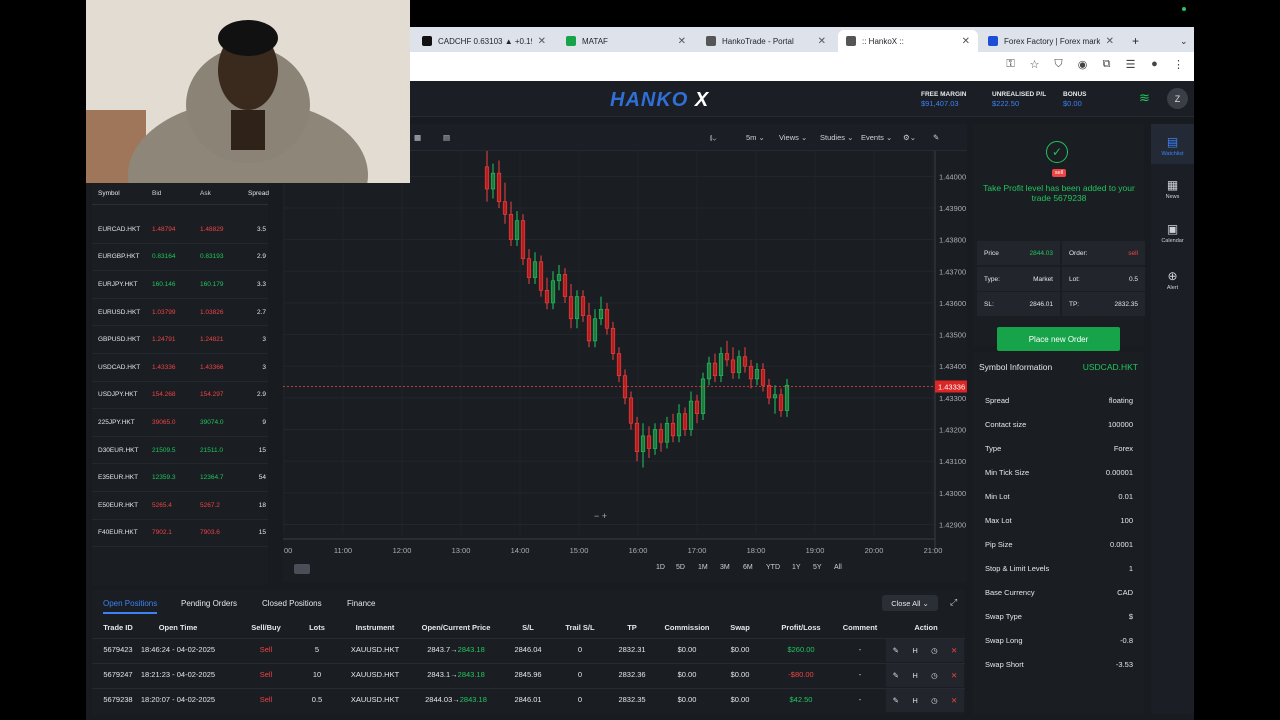 The image size is (1280, 720). Describe the element at coordinates (180, 506) in the screenshot. I see `watchlist-row: E50EUR.HKT 5265.4 5267.2 18` at that location.